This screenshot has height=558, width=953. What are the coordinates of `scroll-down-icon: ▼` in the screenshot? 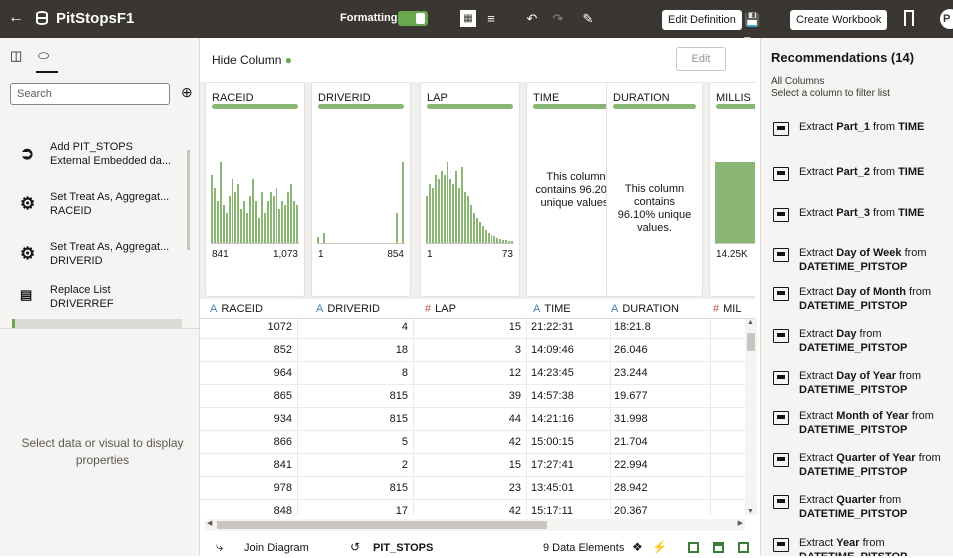 It's located at (750, 511).